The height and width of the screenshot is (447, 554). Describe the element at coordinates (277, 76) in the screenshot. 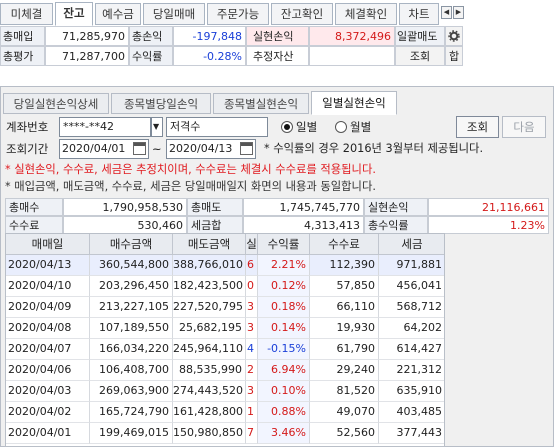

I see `separator` at that location.